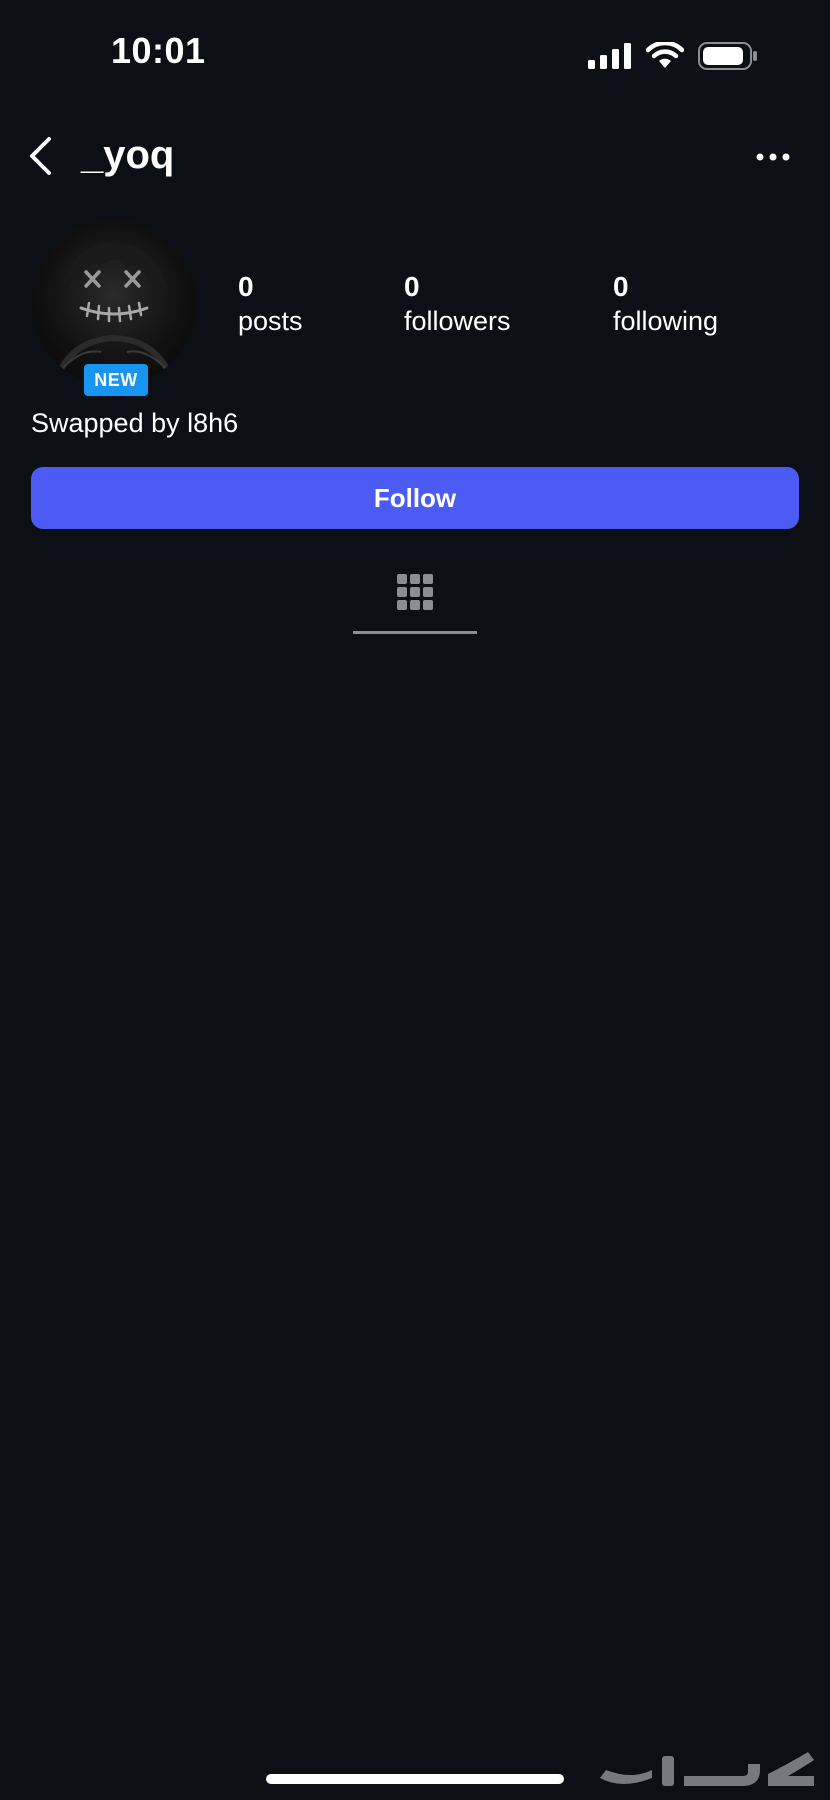 The height and width of the screenshot is (1800, 830). Describe the element at coordinates (415, 498) in the screenshot. I see `follow-button: Follow` at that location.